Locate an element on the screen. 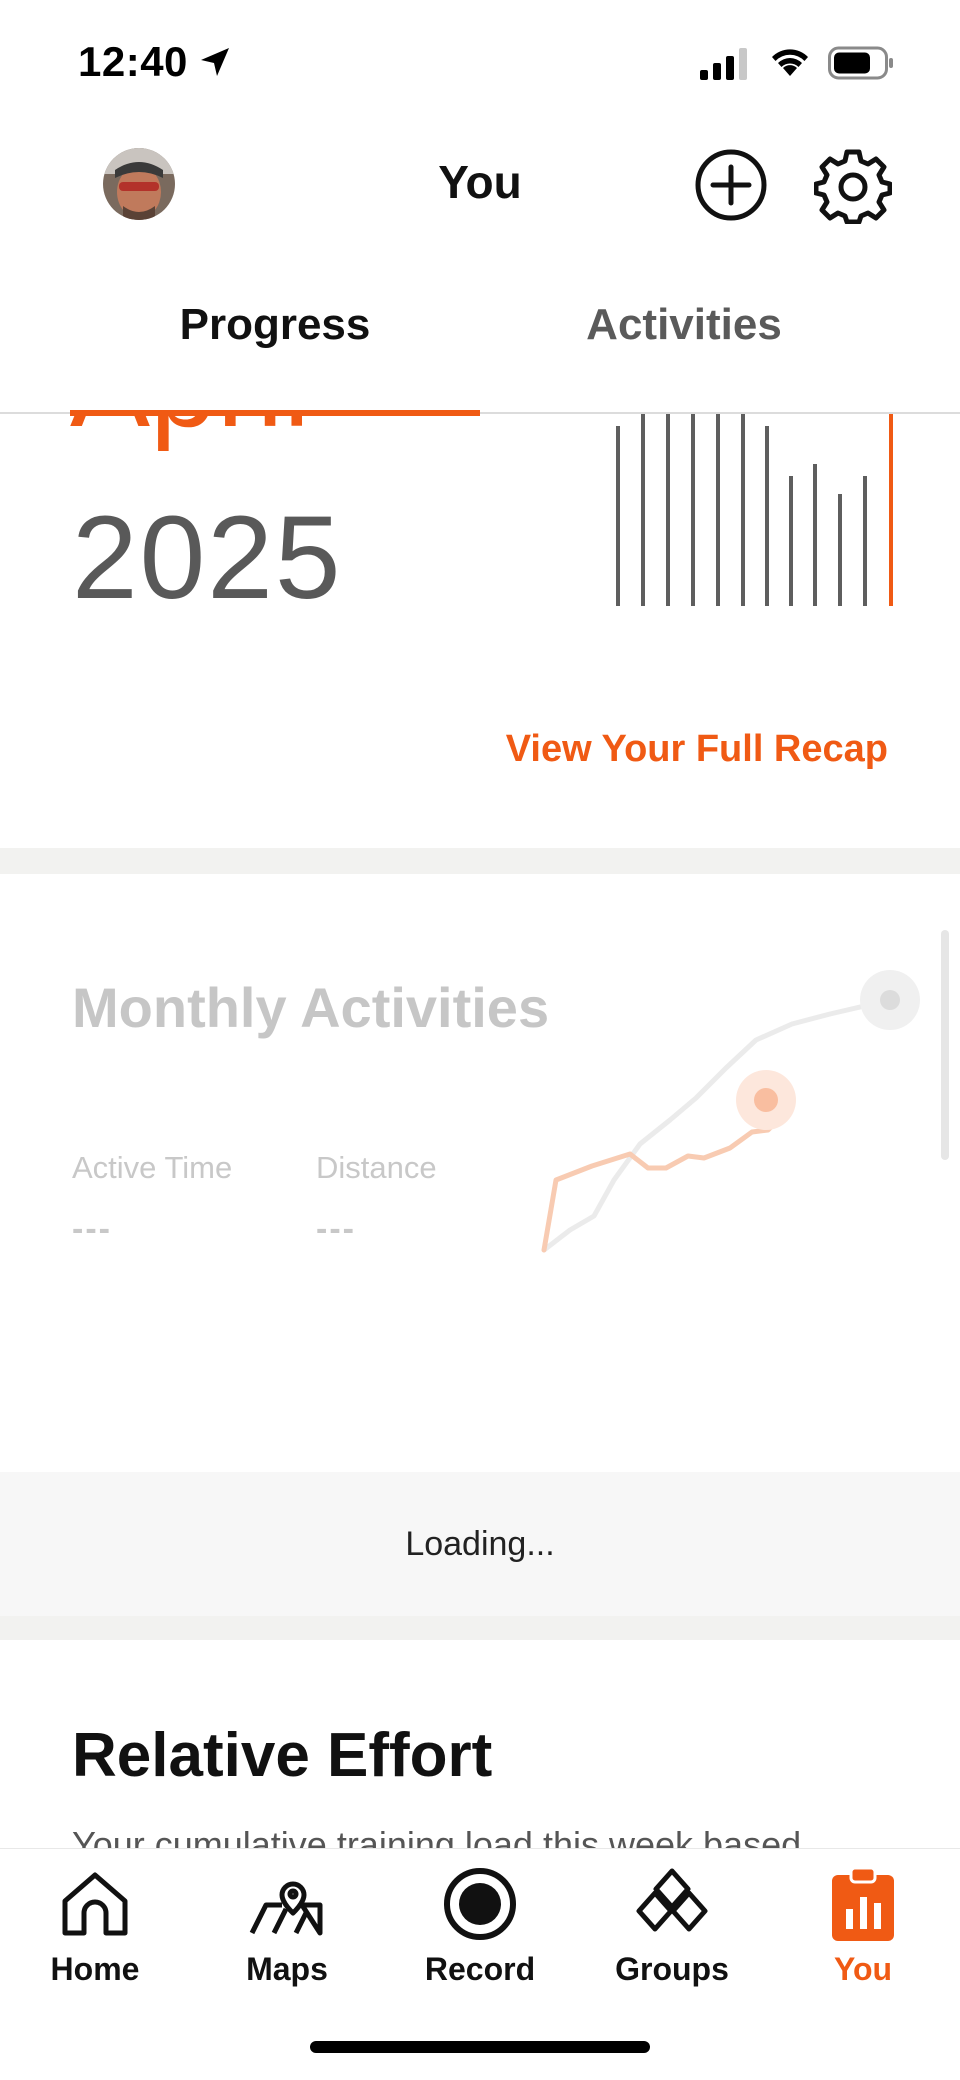  nav-maps-label: Maps is located at coordinates (287, 1969).